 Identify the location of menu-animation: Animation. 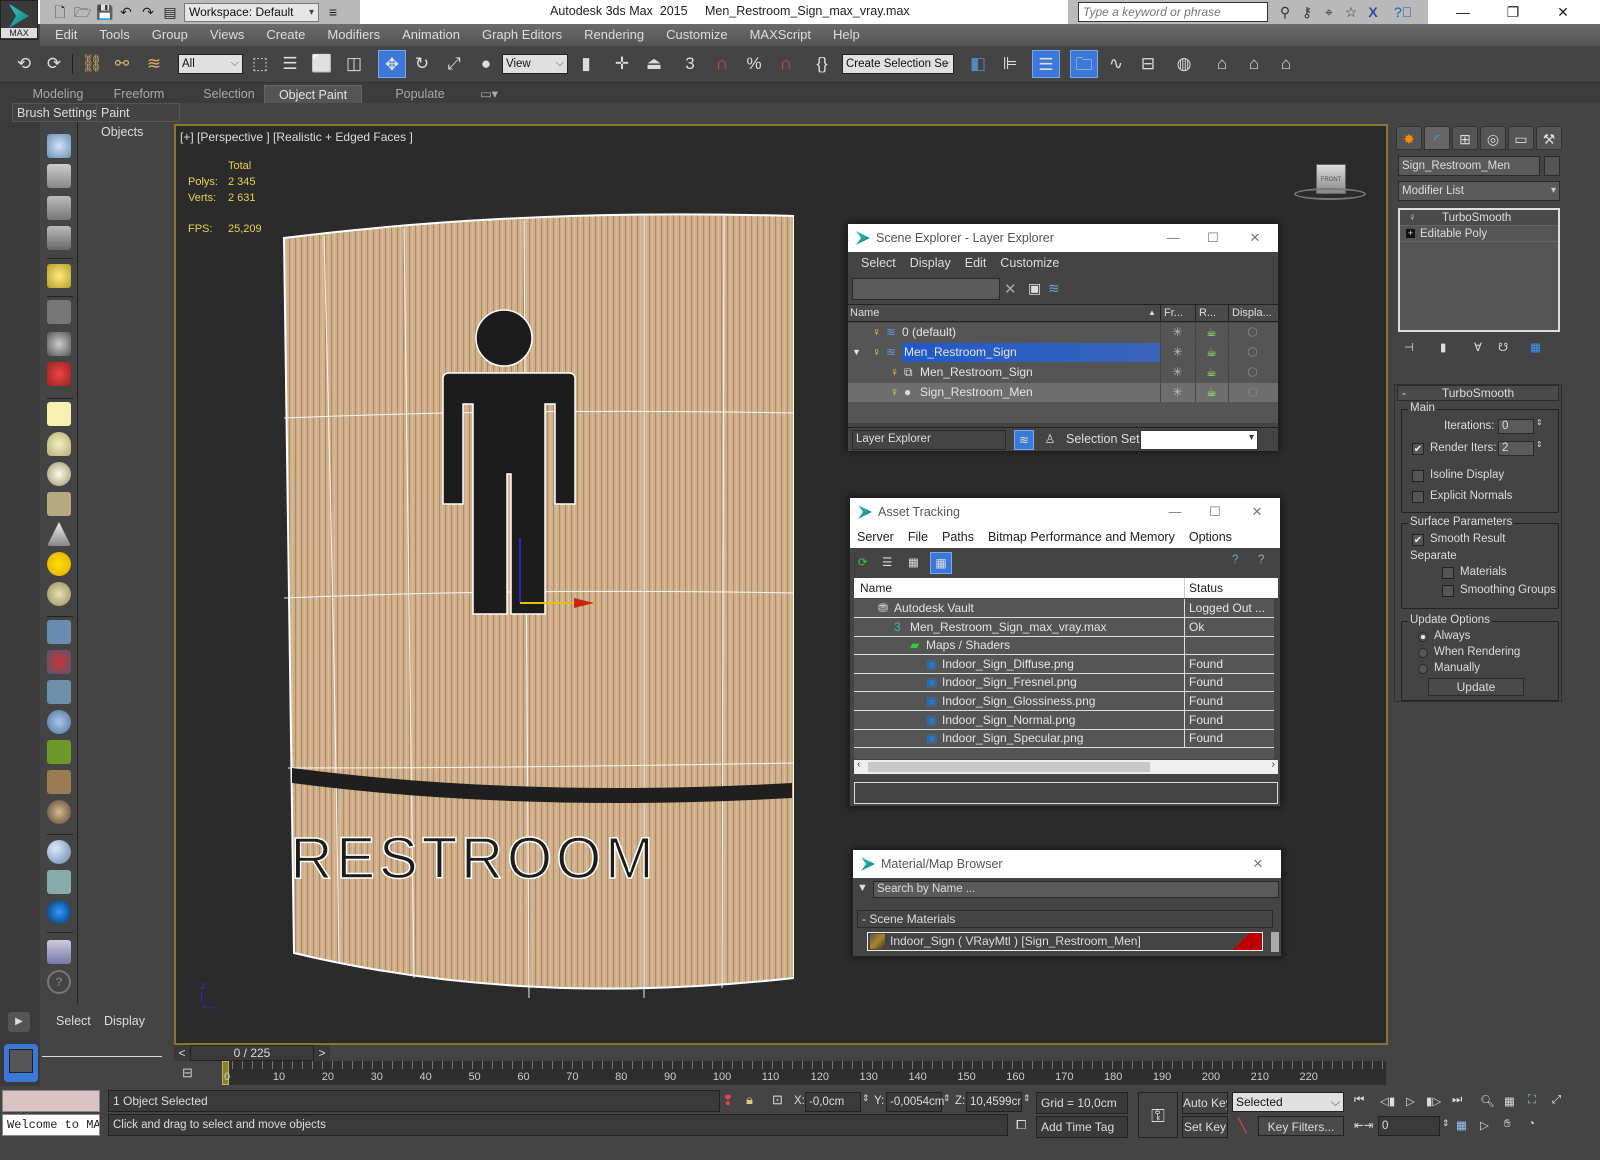
(431, 35).